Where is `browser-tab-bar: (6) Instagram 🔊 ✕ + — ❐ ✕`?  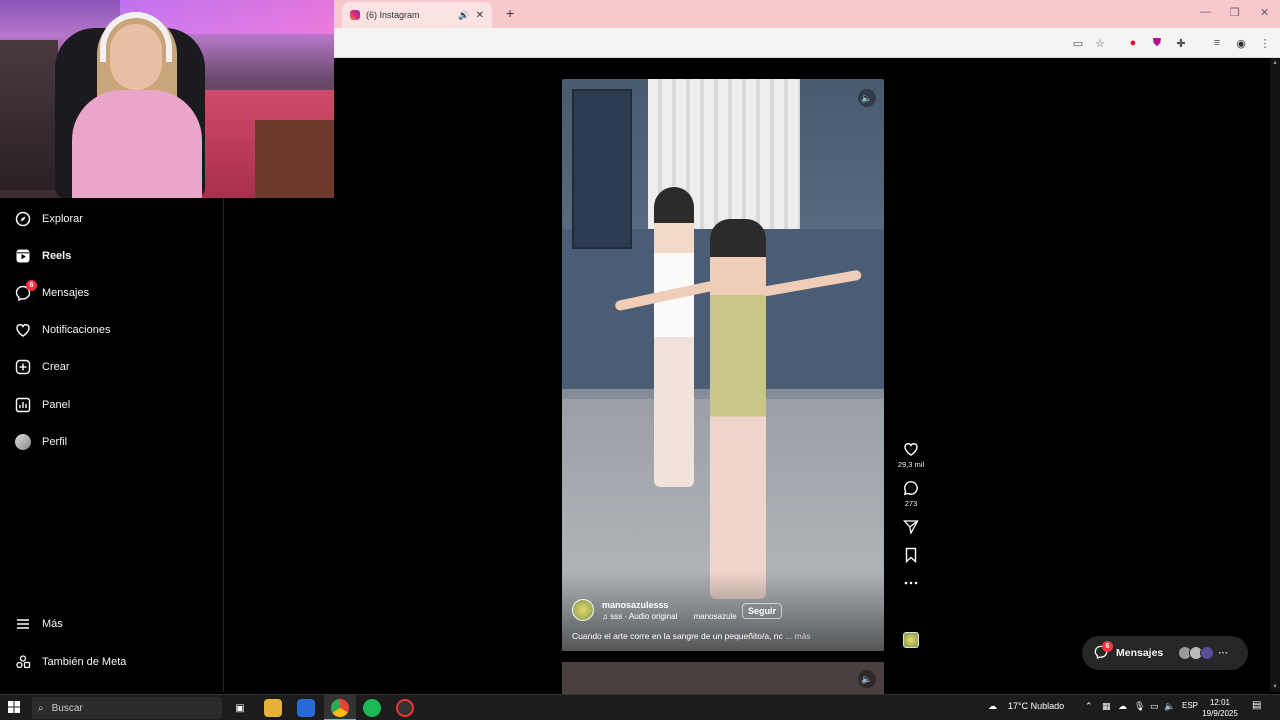
browser-tab-bar: (6) Instagram 🔊 ✕ + — ❐ ✕ is located at coordinates (807, 14).